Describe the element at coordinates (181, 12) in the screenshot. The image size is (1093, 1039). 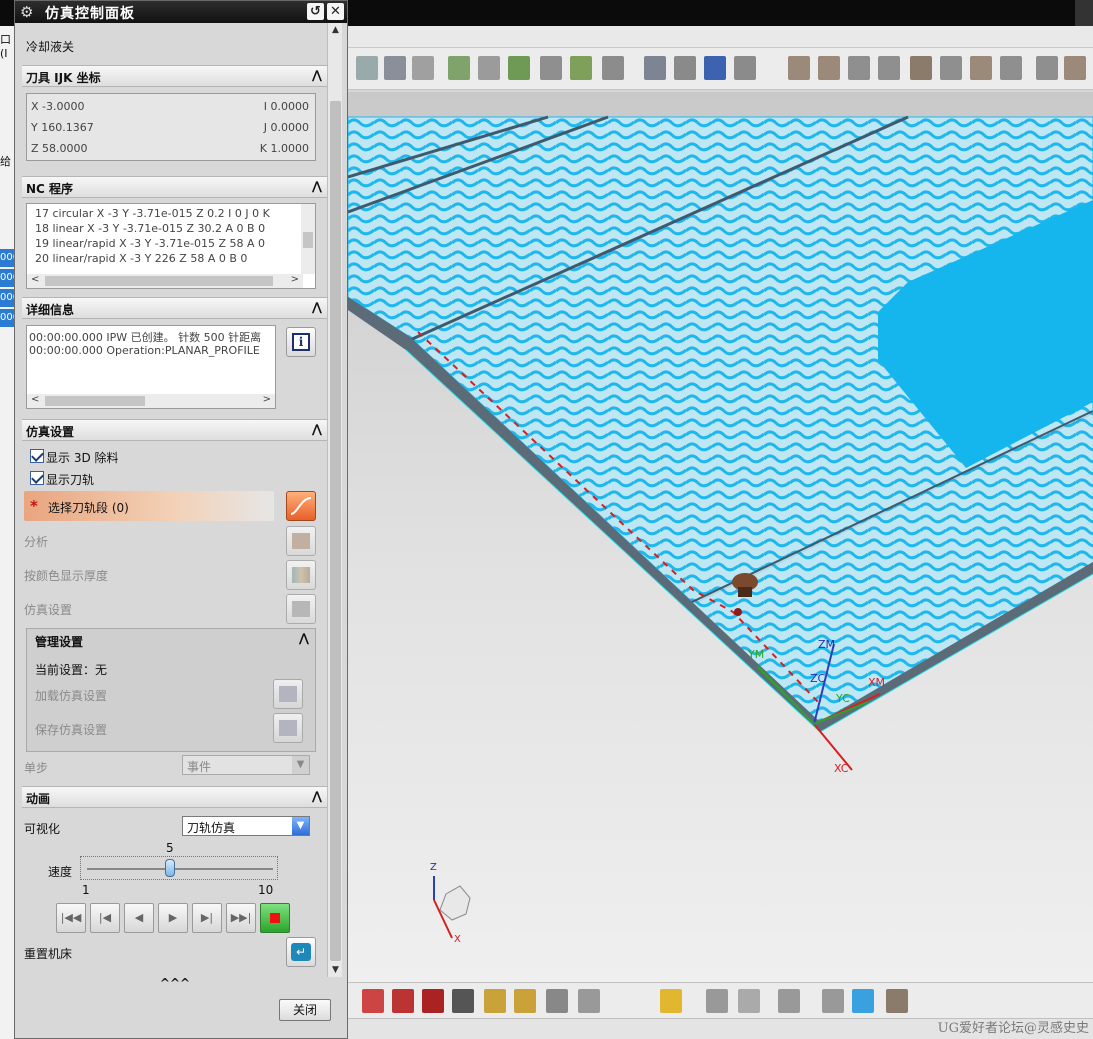
I see `dialog-title-bar: ⚙ 仿真控制面板 ↺ ✕` at that location.